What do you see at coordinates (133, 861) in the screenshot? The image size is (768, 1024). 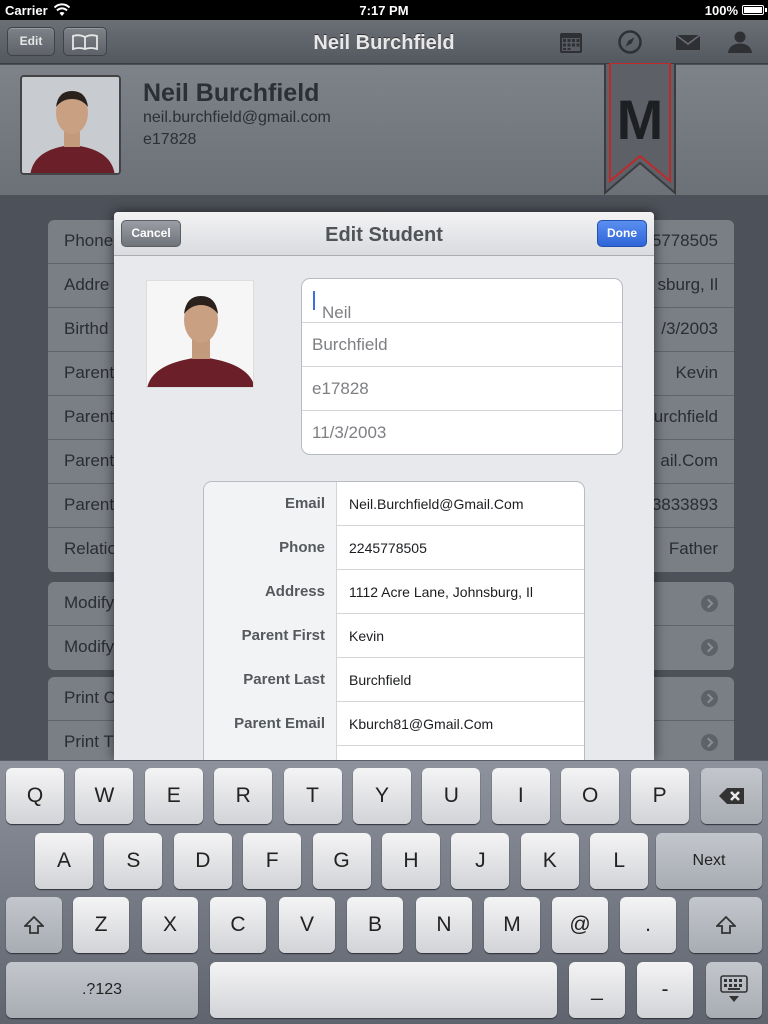 I see `key-s: S` at bounding box center [133, 861].